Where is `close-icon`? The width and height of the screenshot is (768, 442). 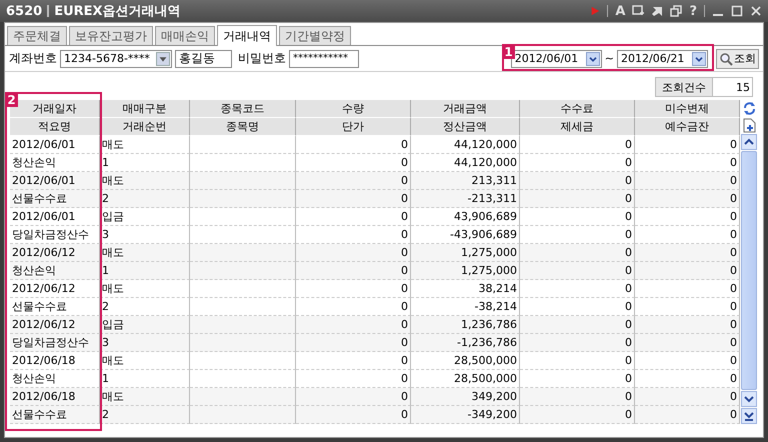
close-icon is located at coordinates (756, 11).